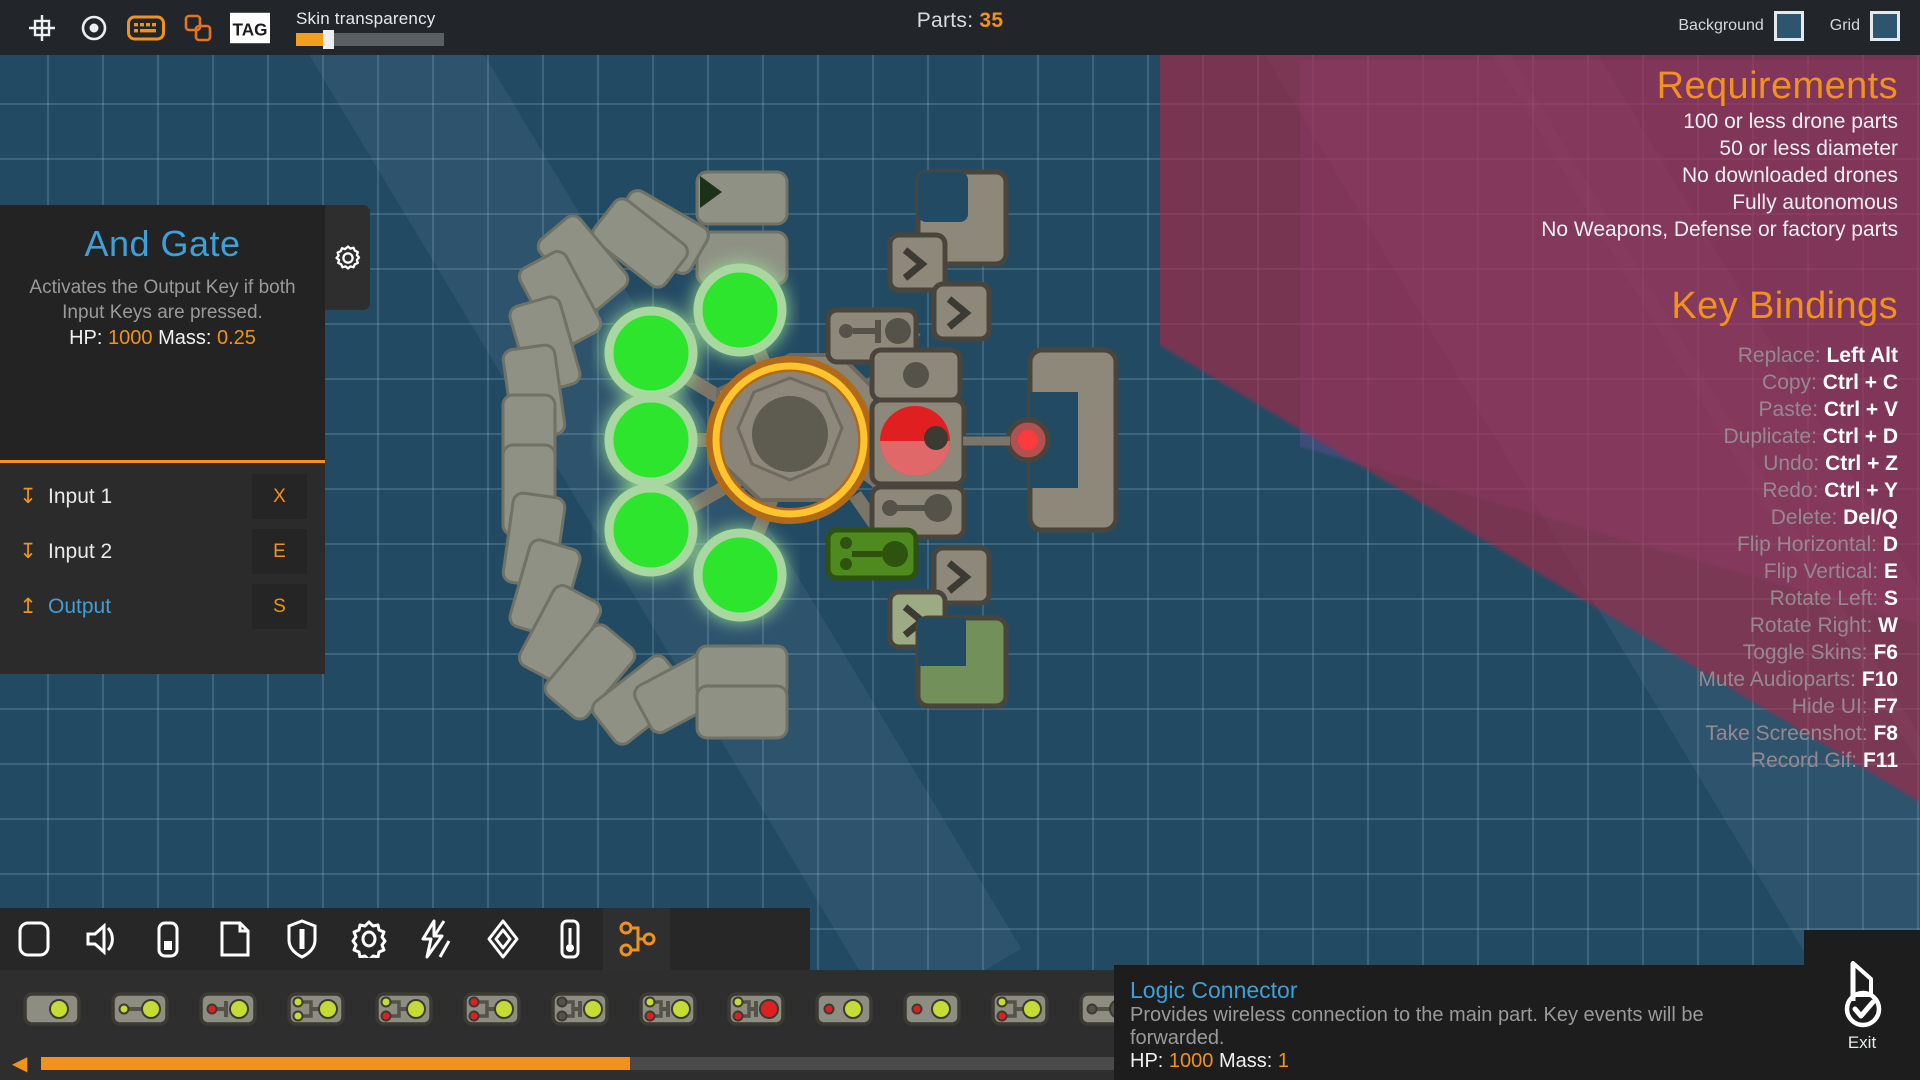  I want to click on key-binding-row: Toggle Skins: F6, so click(1784, 652).